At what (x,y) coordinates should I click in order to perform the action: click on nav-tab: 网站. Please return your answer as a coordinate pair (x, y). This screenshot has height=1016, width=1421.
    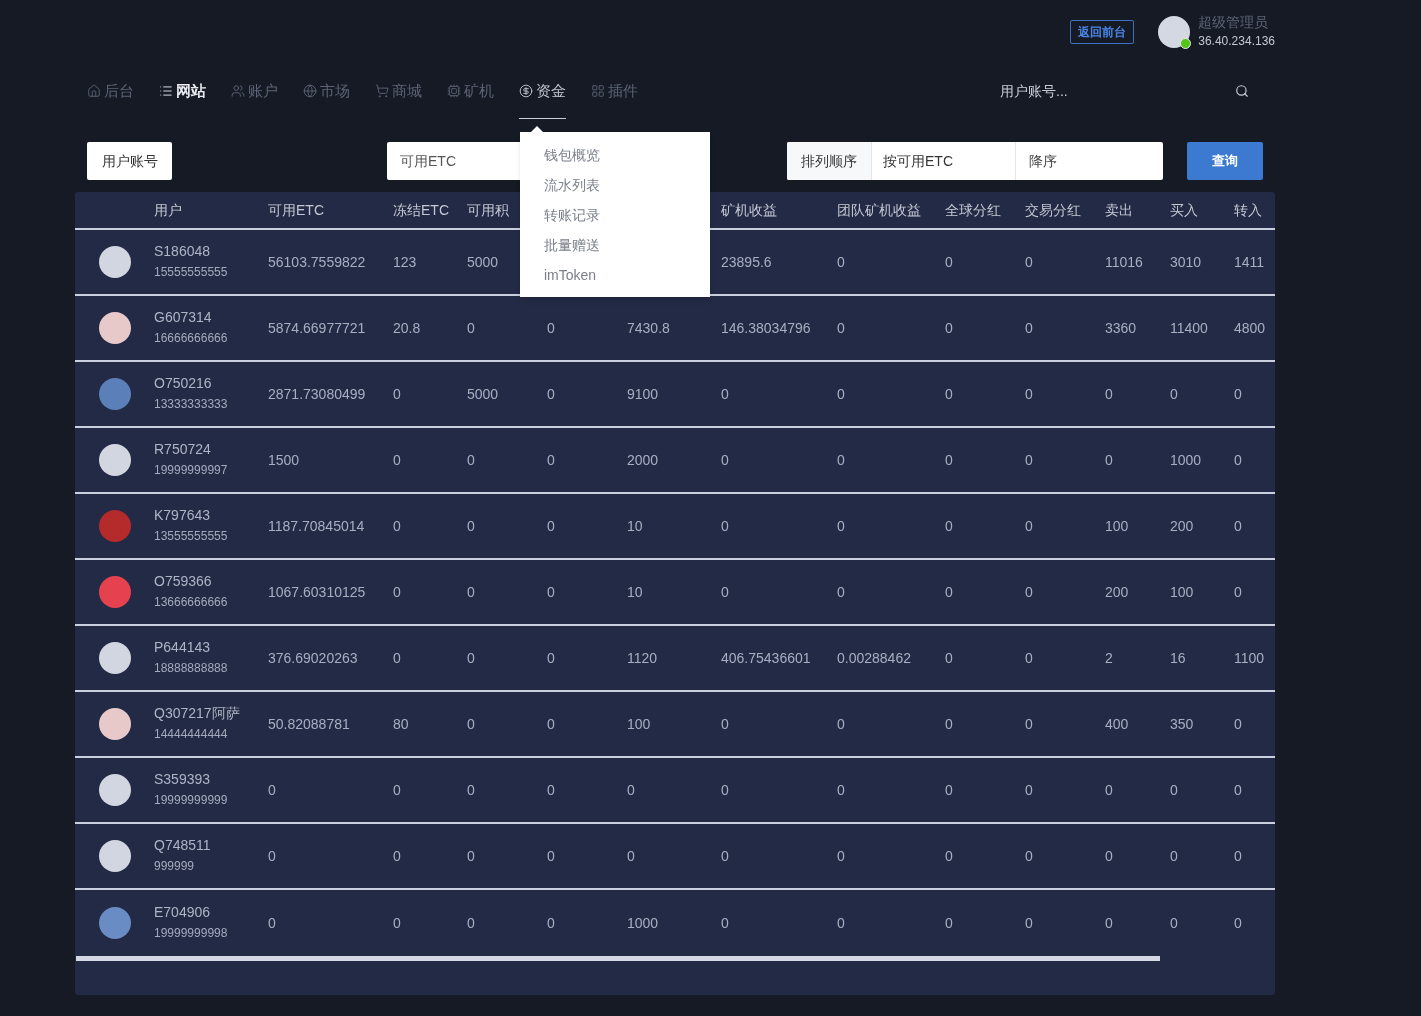
    Looking at the image, I should click on (182, 91).